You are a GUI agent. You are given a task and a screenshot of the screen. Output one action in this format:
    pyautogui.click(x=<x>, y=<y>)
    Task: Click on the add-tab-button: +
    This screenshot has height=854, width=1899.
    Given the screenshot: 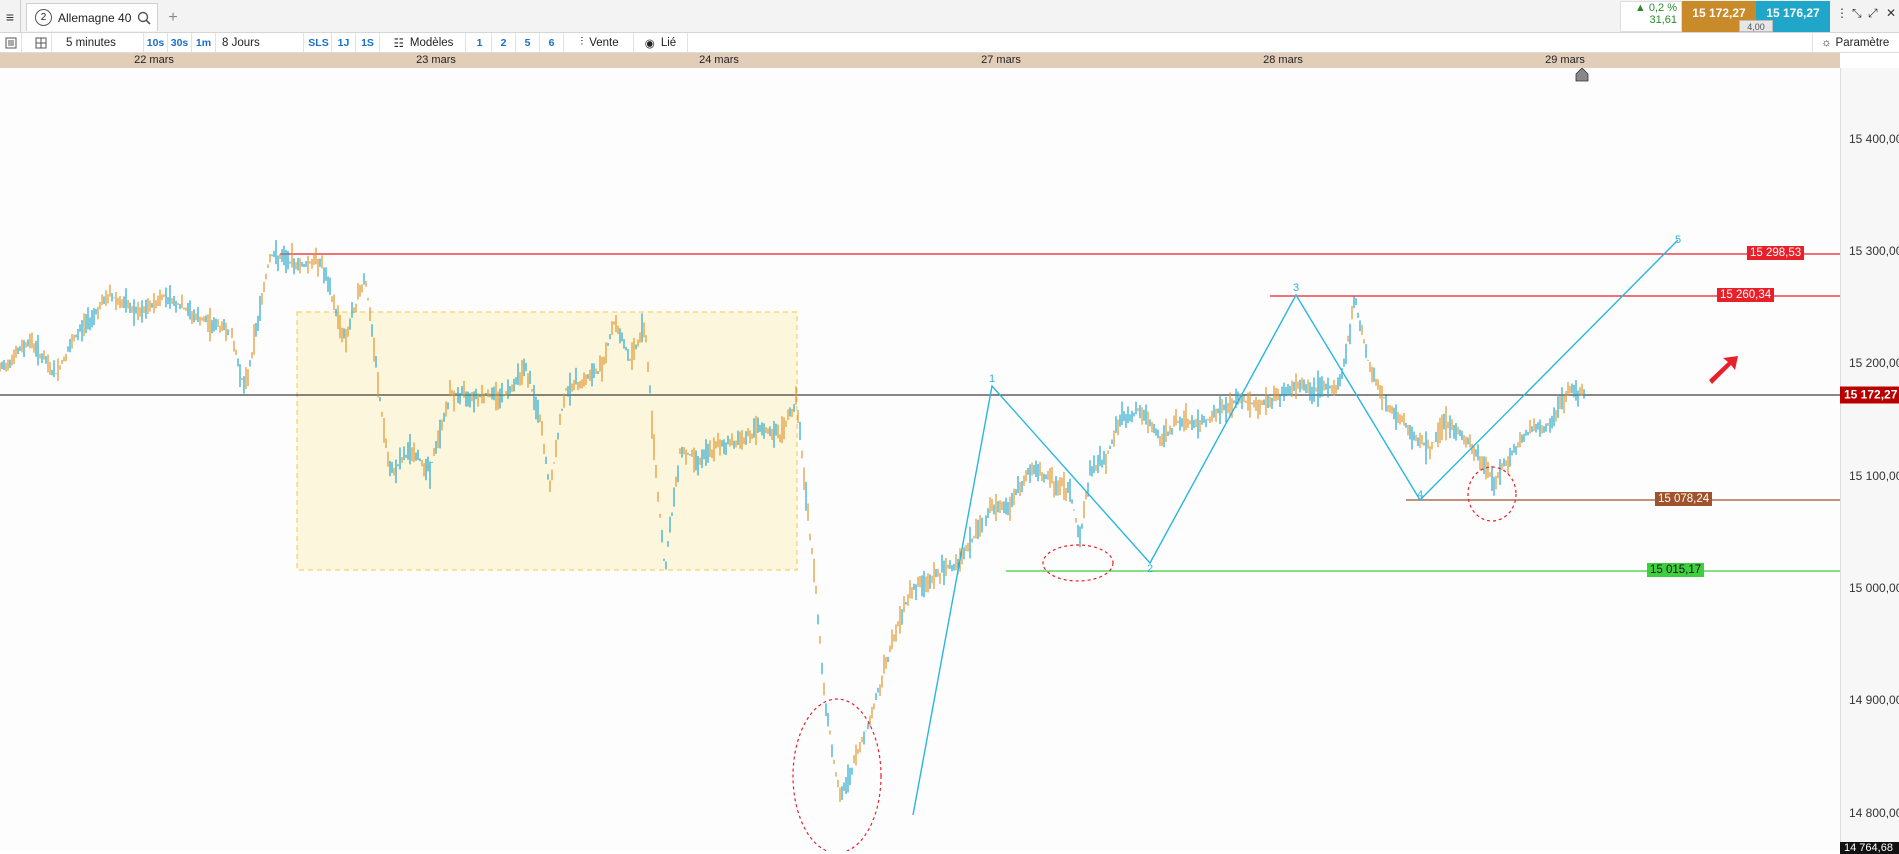 What is the action you would take?
    pyautogui.click(x=173, y=18)
    